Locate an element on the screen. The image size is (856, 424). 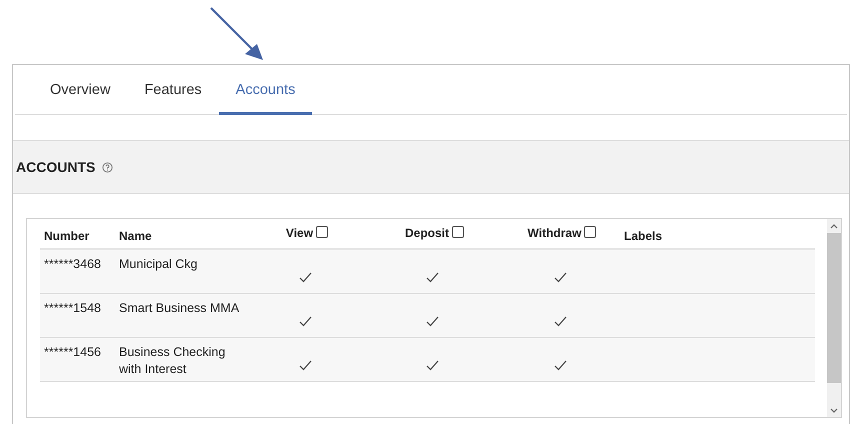
column-header: Withdraw is located at coordinates (555, 233).